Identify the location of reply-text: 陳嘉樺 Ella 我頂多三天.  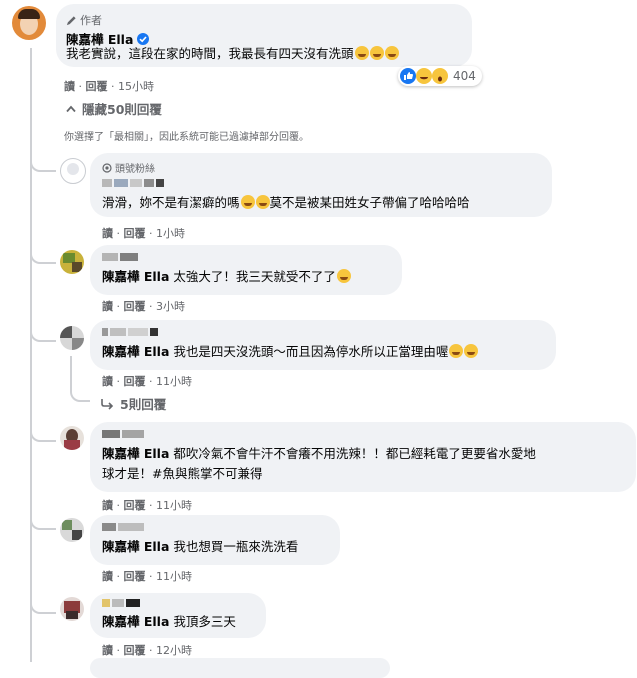
(169, 622).